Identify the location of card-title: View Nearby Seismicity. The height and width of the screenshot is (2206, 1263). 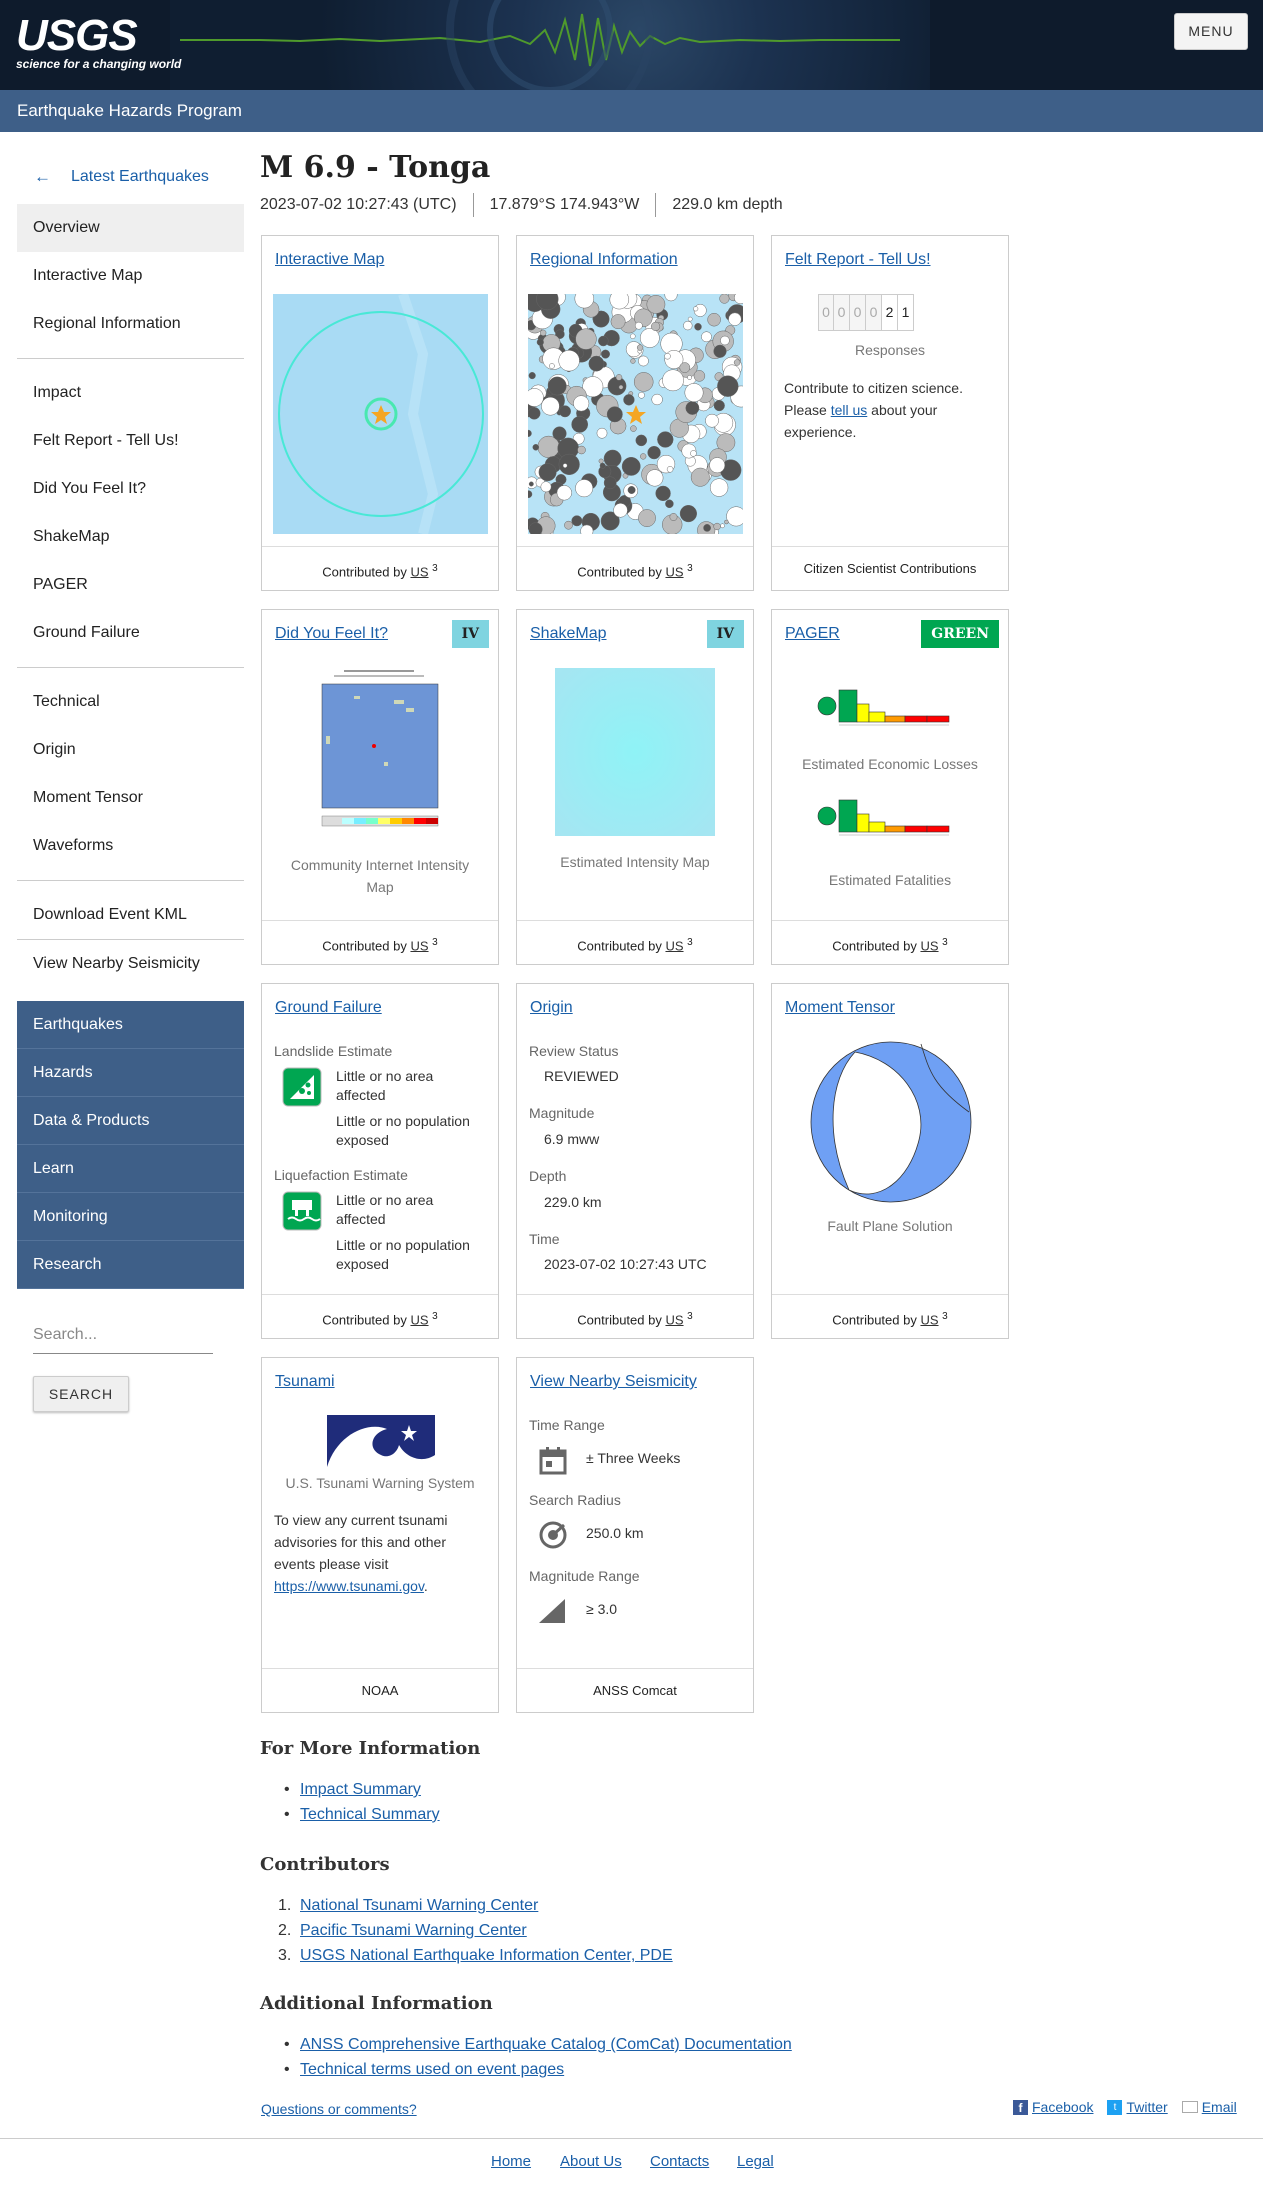
(613, 1382).